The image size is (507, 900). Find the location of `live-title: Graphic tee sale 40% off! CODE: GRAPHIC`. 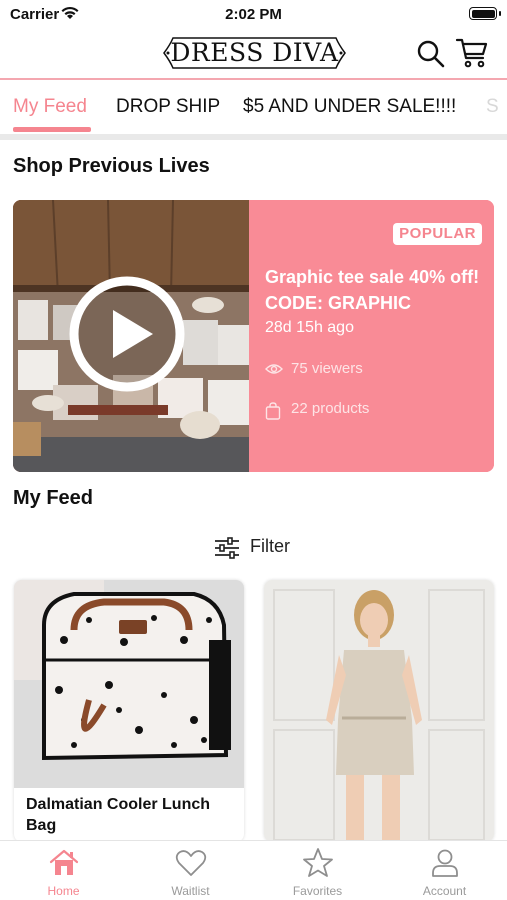

live-title: Graphic tee sale 40% off! CODE: GRAPHIC is located at coordinates (372, 290).